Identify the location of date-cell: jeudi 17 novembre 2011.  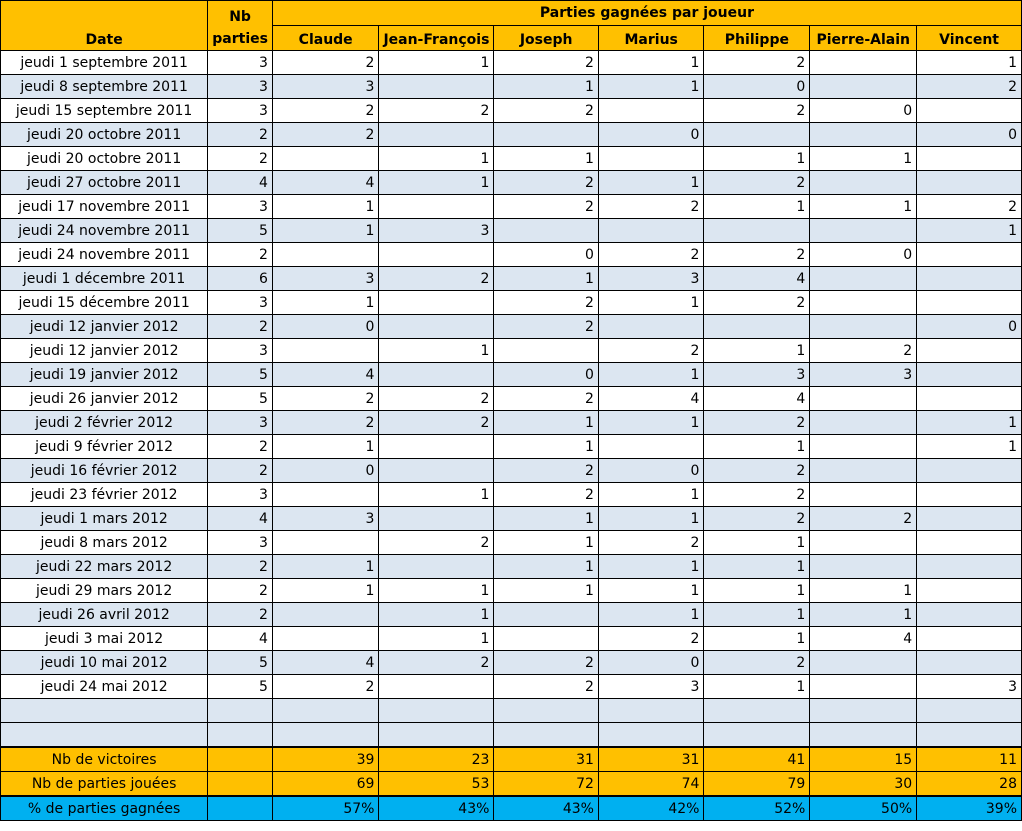
(104, 206).